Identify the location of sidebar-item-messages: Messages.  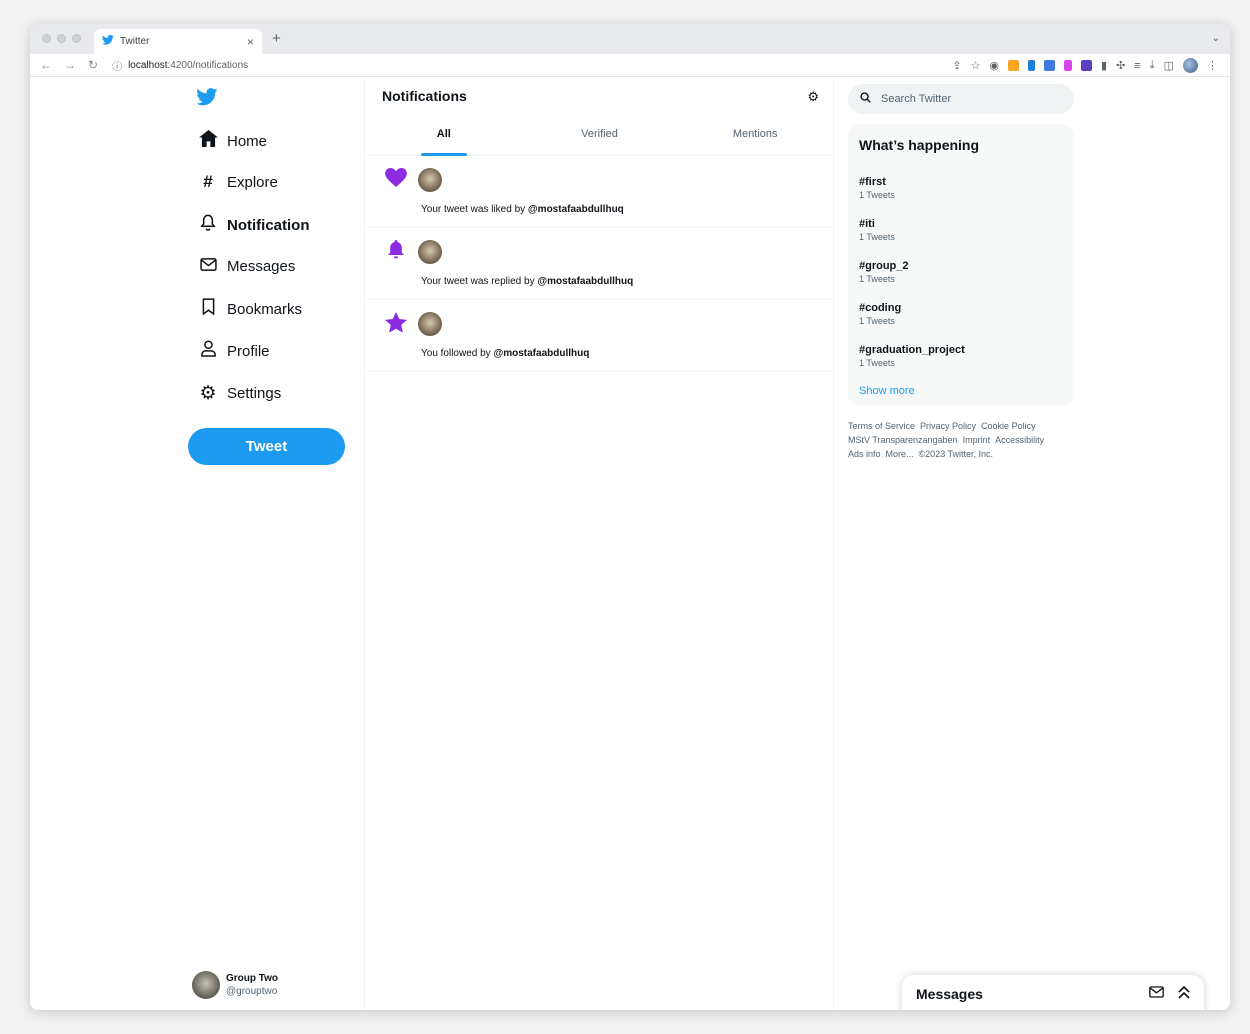
(246, 266).